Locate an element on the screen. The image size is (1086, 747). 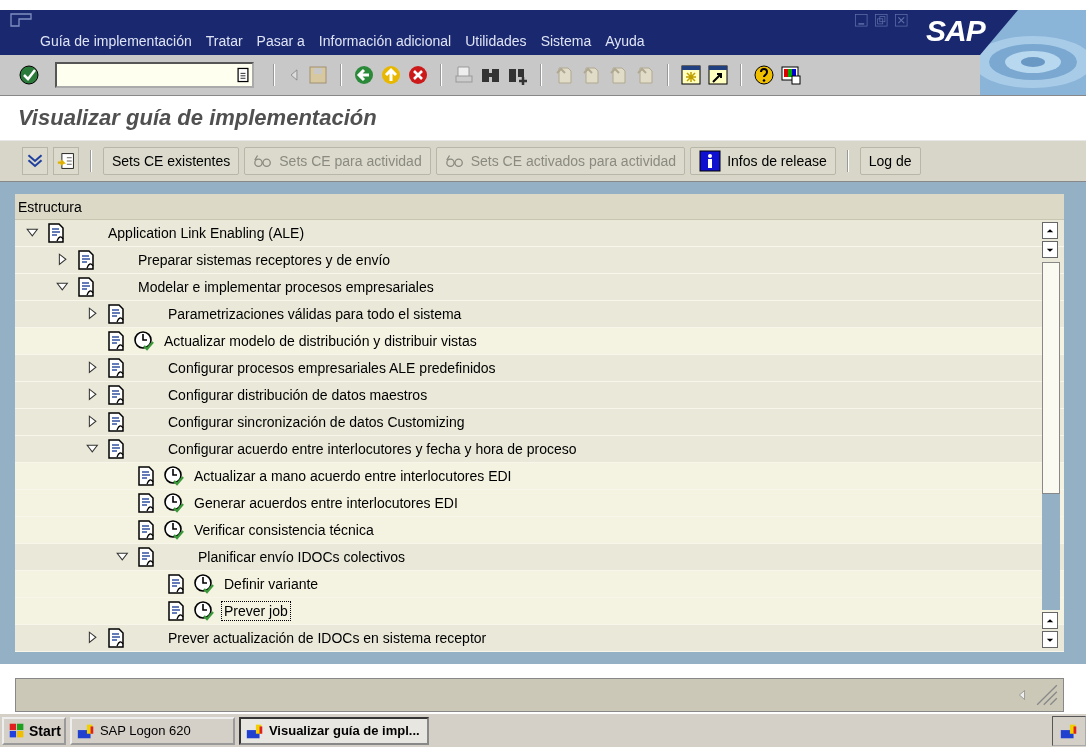
list-arrow-button is located at coordinates (66, 161).